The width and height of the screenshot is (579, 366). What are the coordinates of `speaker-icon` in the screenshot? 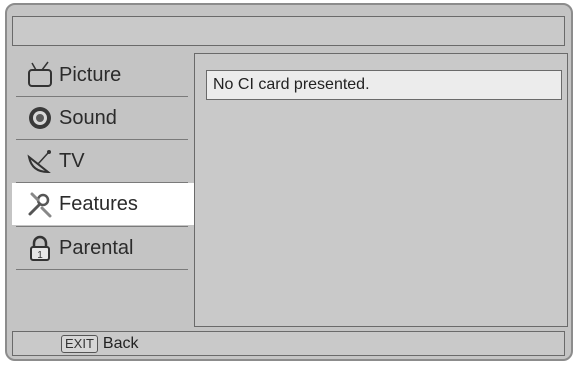 It's located at (40, 118).